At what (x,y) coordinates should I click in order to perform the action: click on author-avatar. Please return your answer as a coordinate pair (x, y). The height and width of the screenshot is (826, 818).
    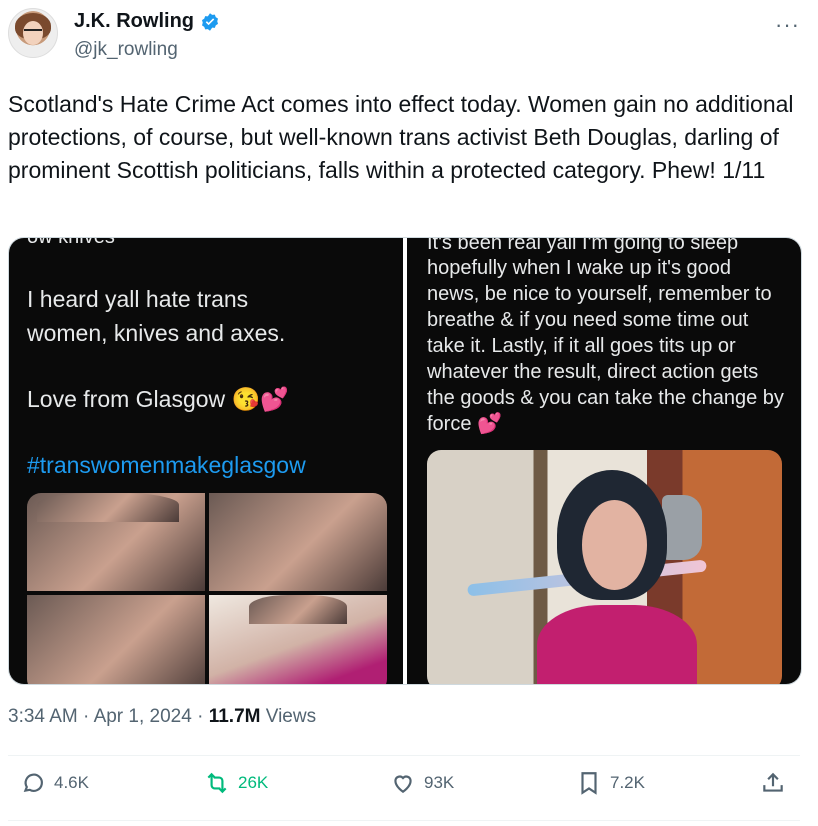
    Looking at the image, I should click on (33, 33).